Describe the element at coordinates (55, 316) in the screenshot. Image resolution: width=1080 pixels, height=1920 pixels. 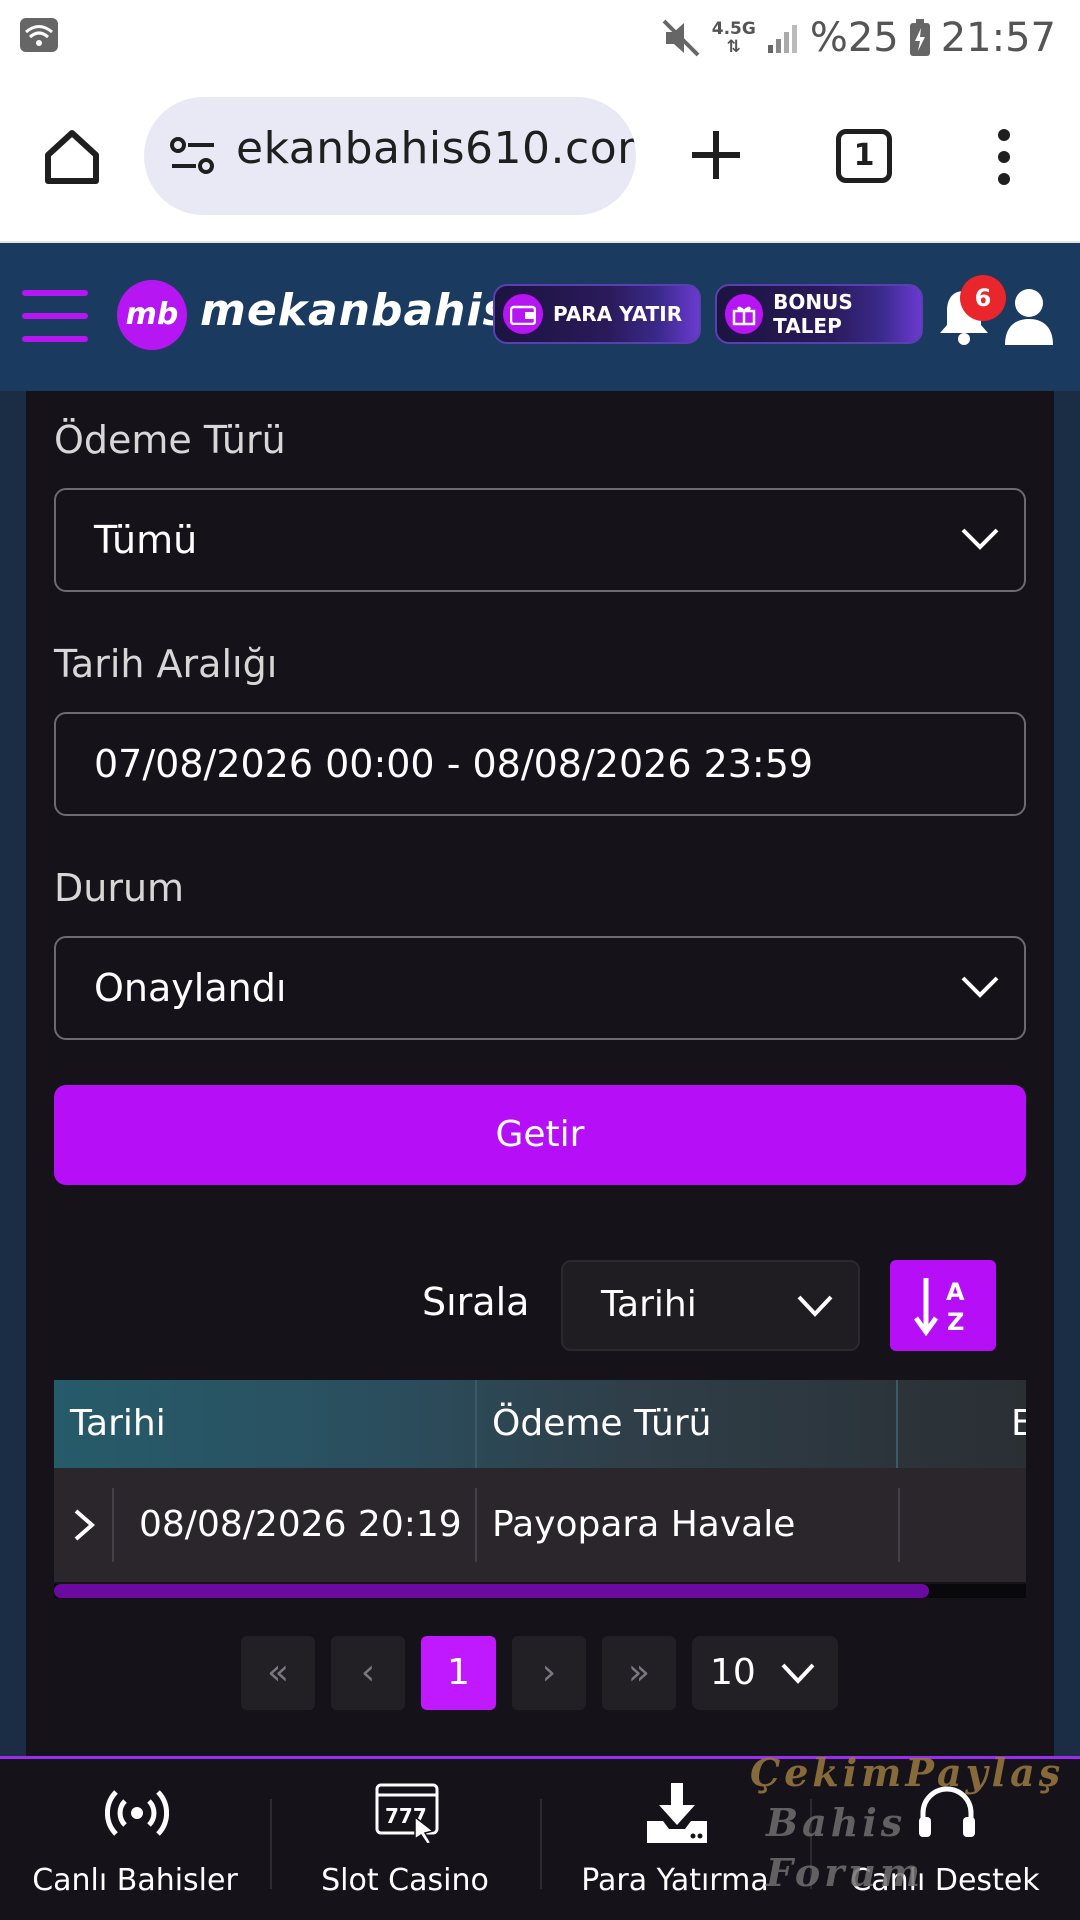
I see `hamburger-menu-icon` at that location.